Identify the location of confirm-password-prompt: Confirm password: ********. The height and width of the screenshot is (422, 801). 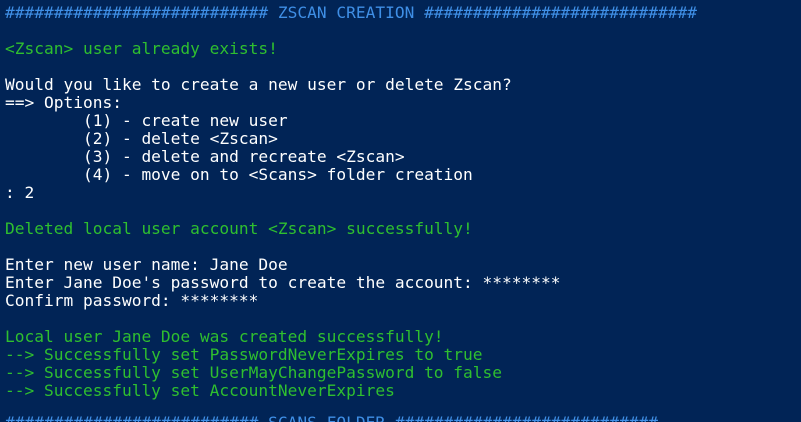
(132, 300).